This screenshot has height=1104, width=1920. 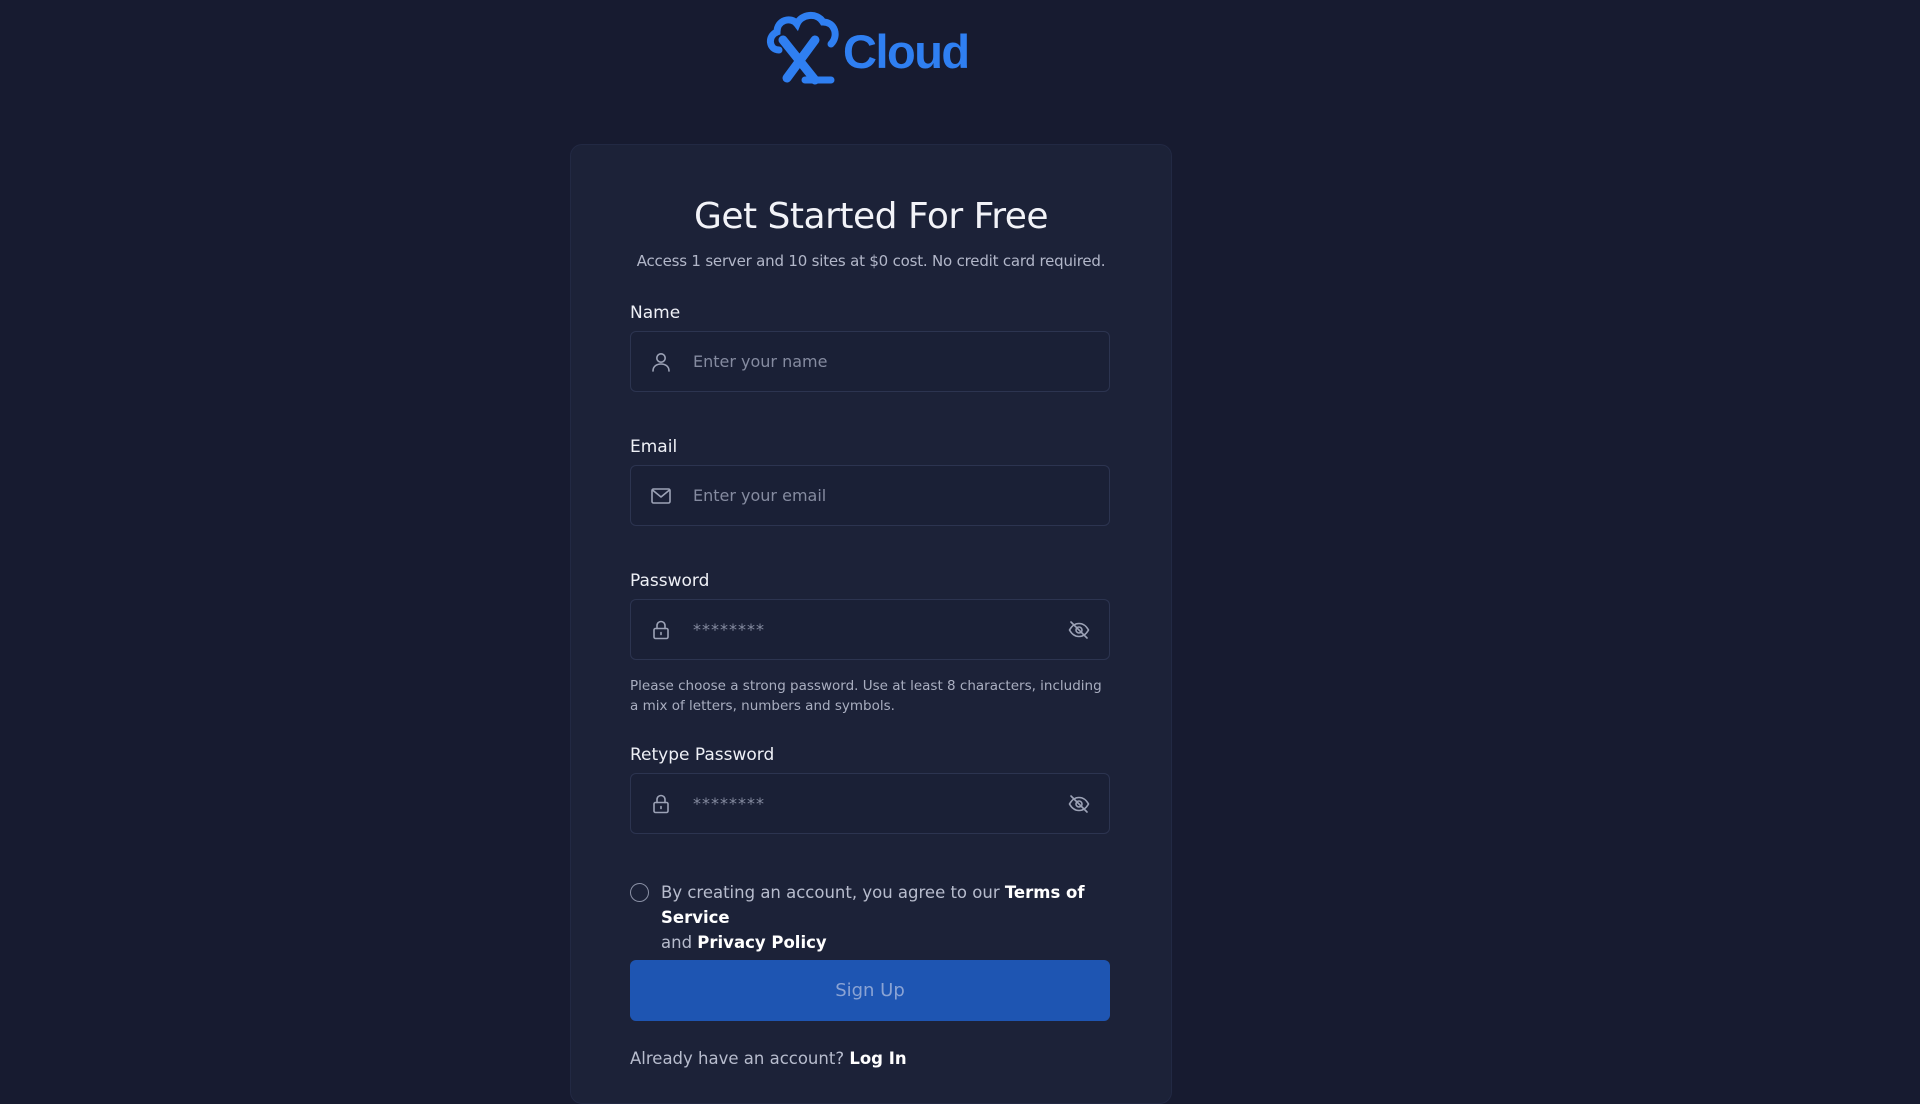 What do you see at coordinates (873, 803) in the screenshot?
I see `retype-password-input` at bounding box center [873, 803].